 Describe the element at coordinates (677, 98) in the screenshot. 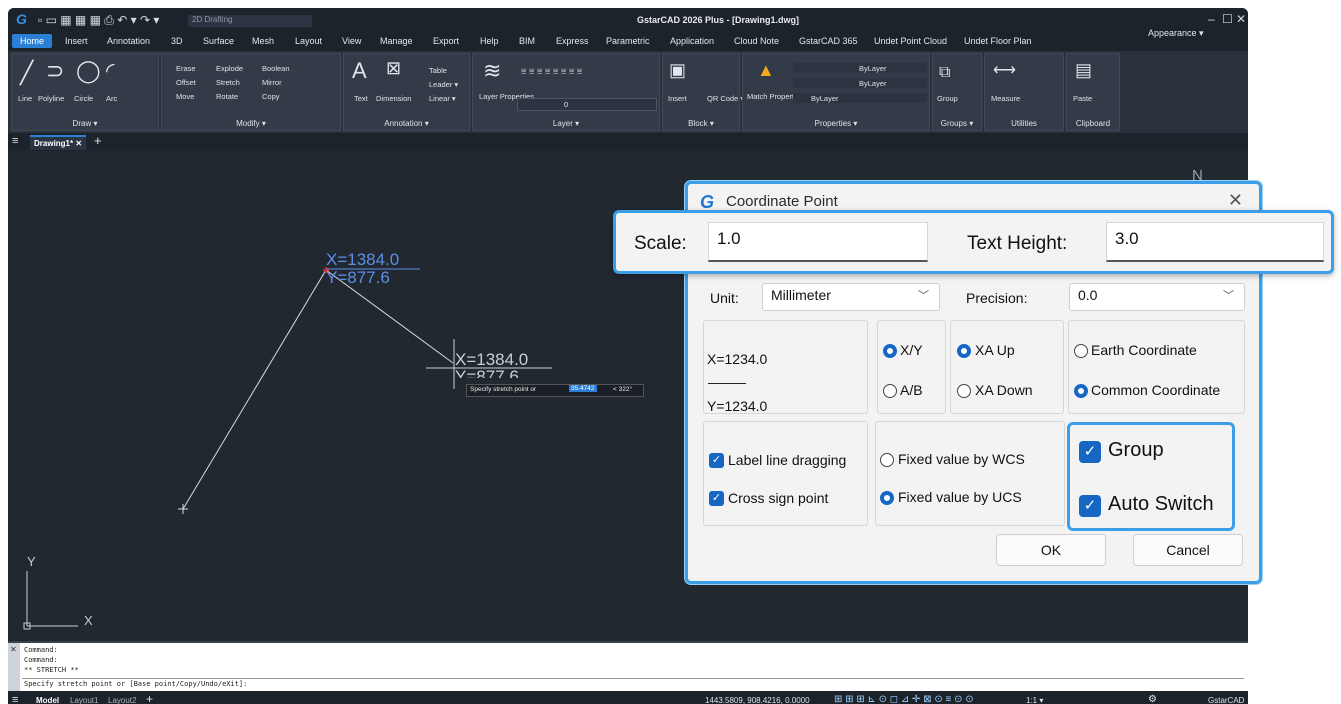

I see `insert-label: Insert` at that location.